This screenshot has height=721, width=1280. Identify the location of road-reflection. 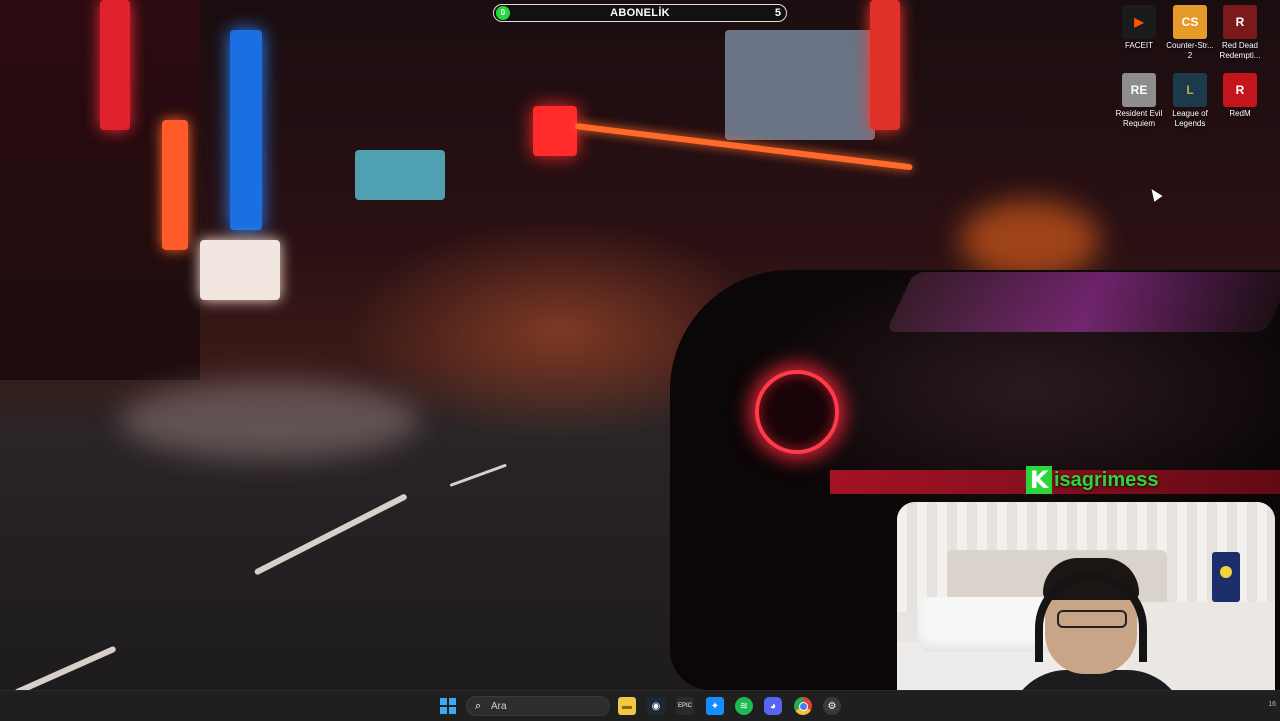
(270, 420).